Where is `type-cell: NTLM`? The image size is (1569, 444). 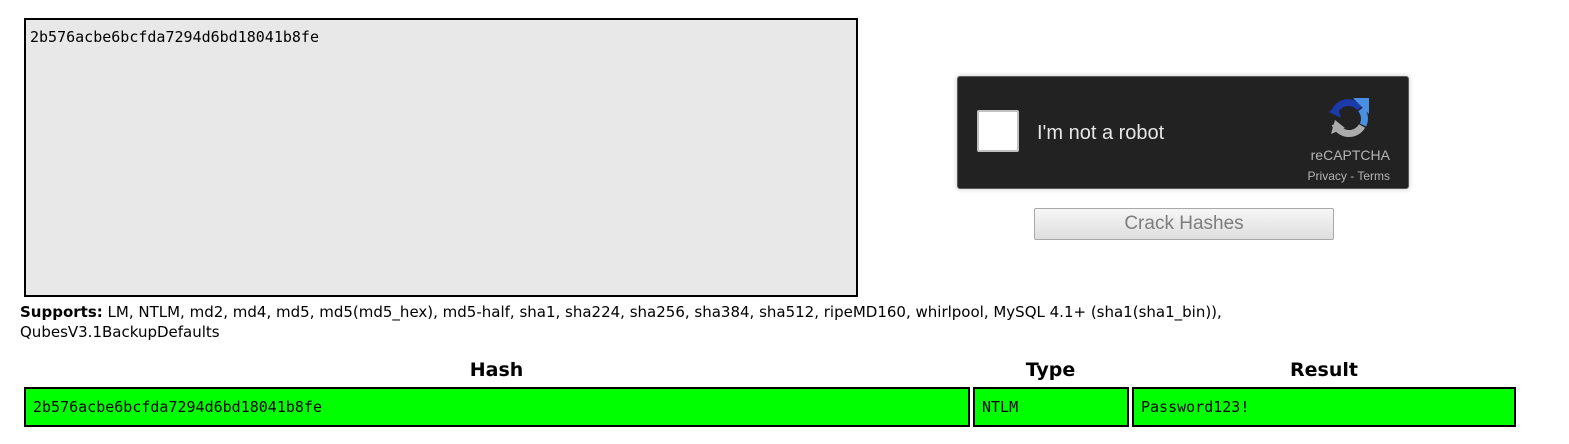 type-cell: NTLM is located at coordinates (1051, 407).